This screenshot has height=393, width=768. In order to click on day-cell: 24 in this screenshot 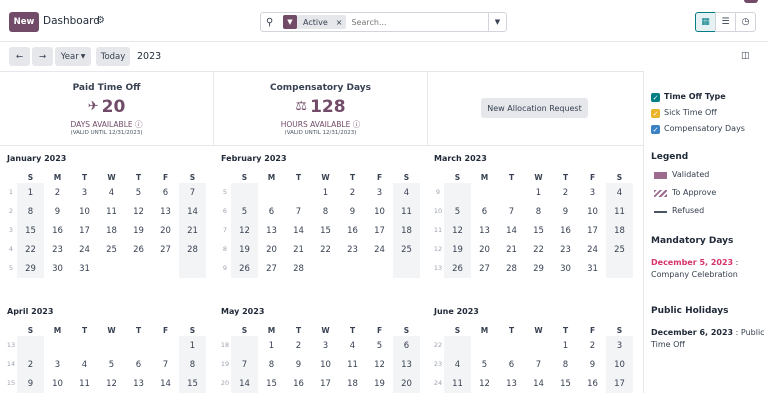, I will do `click(379, 249)`.